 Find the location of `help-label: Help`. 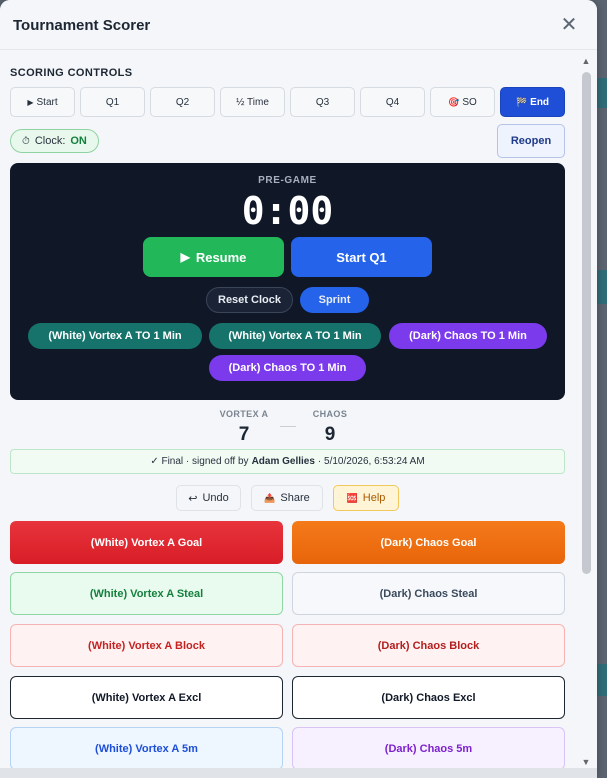

help-label: Help is located at coordinates (374, 498).